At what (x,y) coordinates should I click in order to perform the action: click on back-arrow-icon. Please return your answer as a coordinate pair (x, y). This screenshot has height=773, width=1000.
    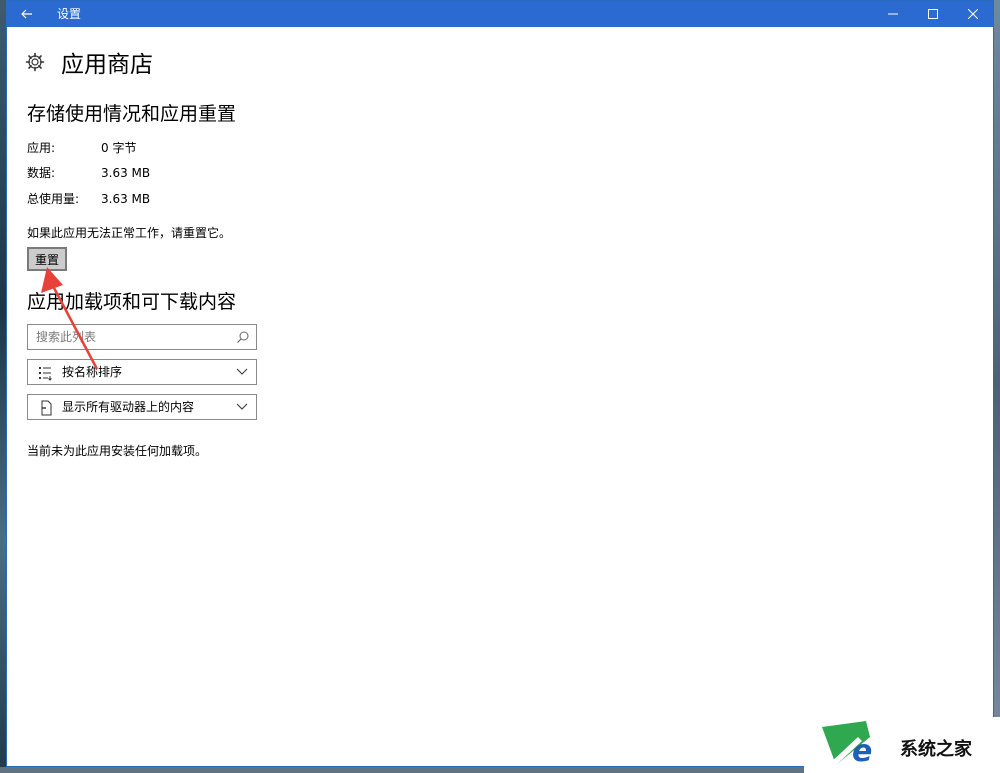
    Looking at the image, I should click on (26, 14).